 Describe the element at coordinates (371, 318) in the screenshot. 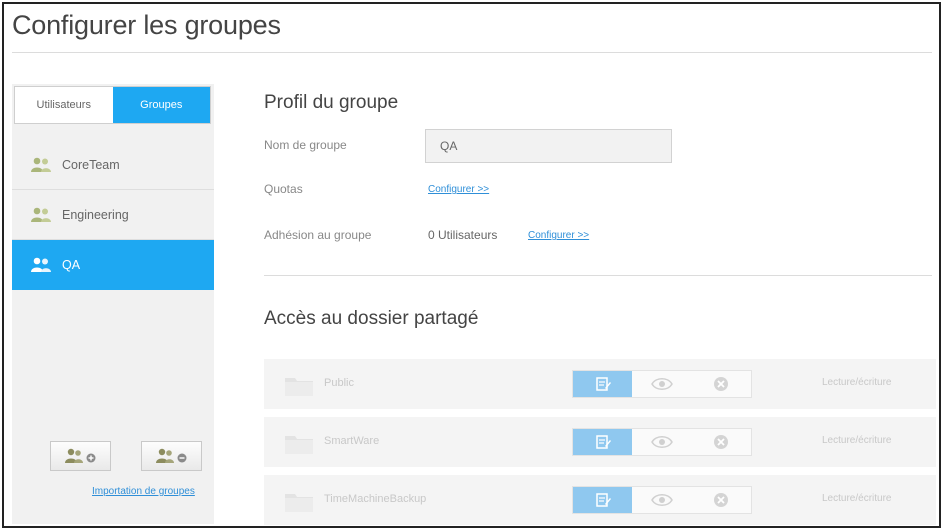

I see `share-section-title: Accès au dossier partagé` at that location.